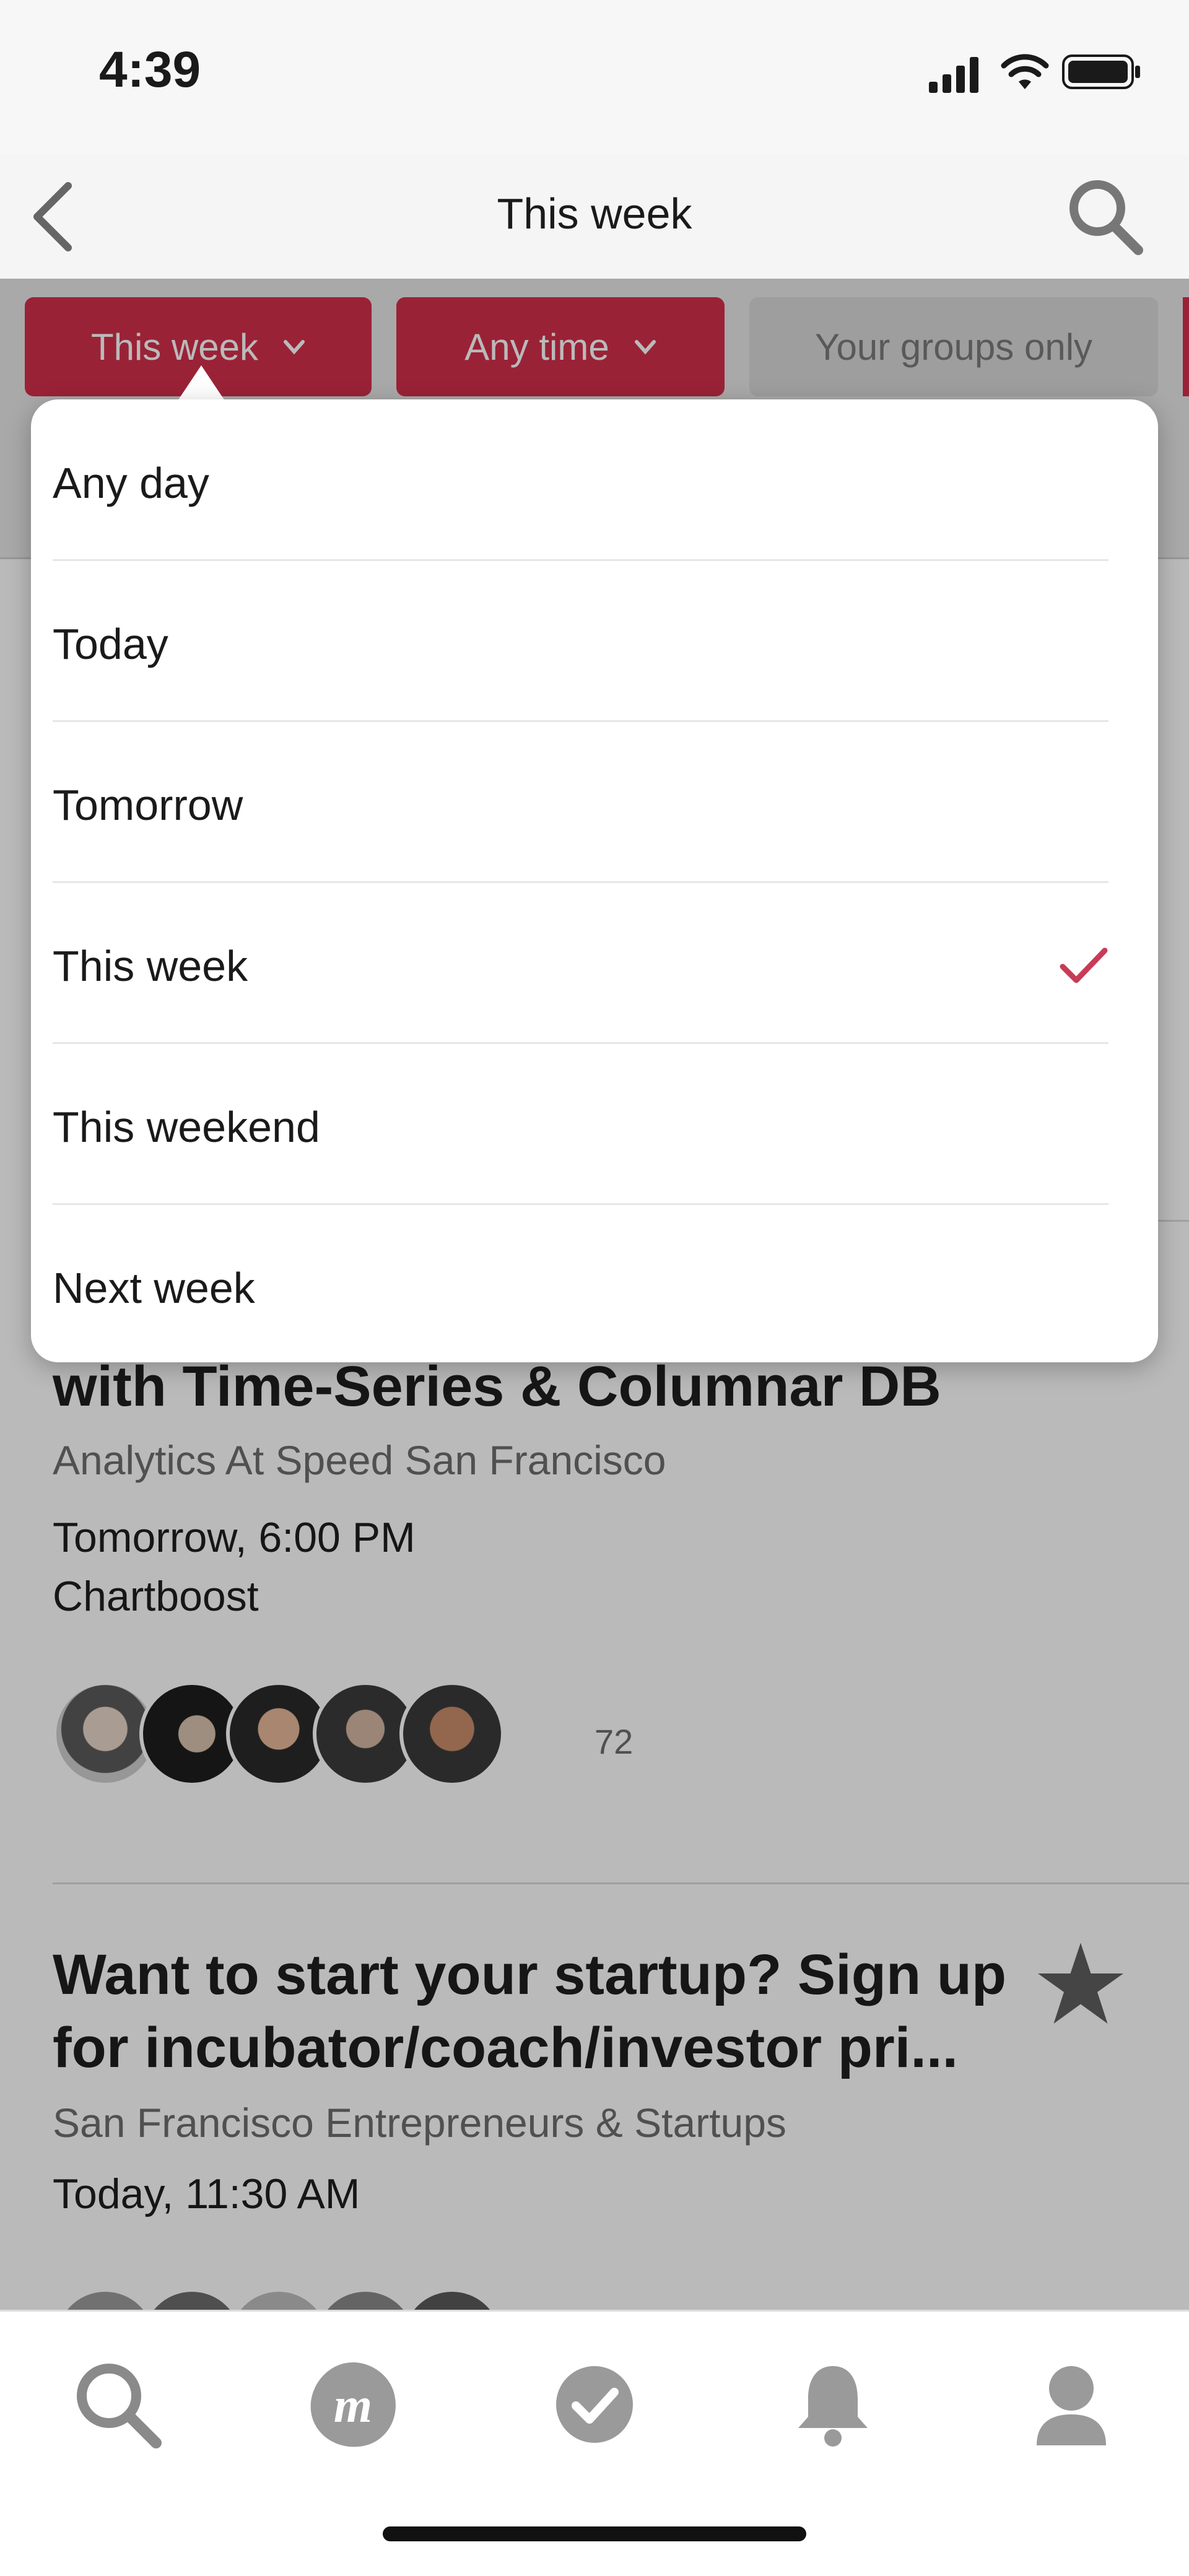 This screenshot has width=1189, height=2576. I want to click on option-any-day: Any day, so click(580, 483).